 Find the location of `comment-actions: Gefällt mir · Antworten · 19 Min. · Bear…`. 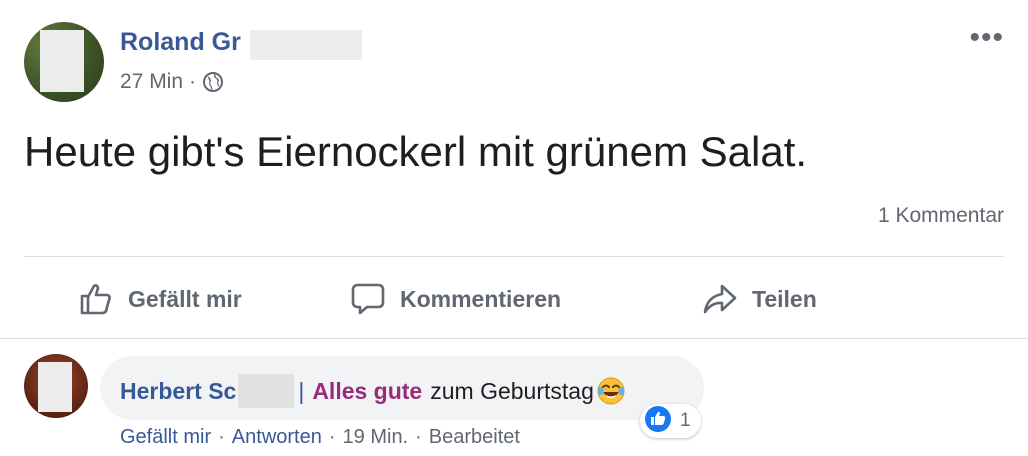

comment-actions: Gefällt mir · Antworten · 19 Min. · Bear… is located at coordinates (320, 437).